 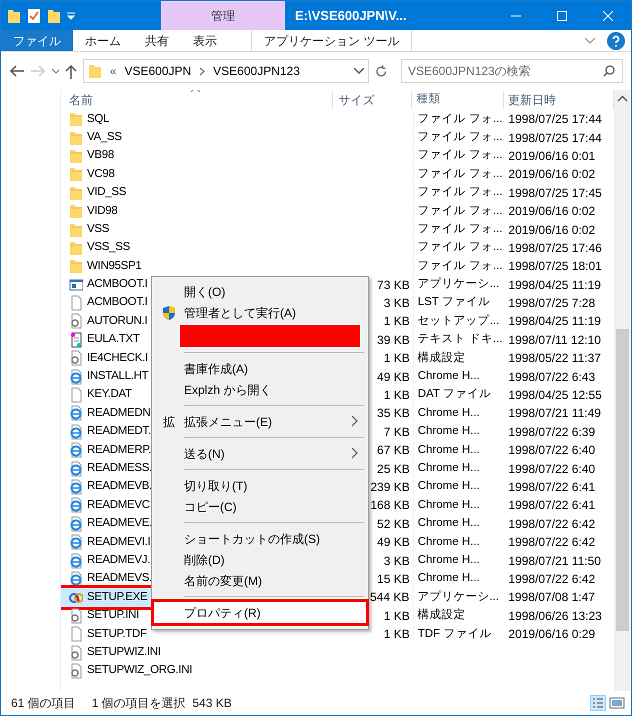 What do you see at coordinates (551, 597) in the screenshot?
I see `modified-date: 1998/07/08 1:47` at bounding box center [551, 597].